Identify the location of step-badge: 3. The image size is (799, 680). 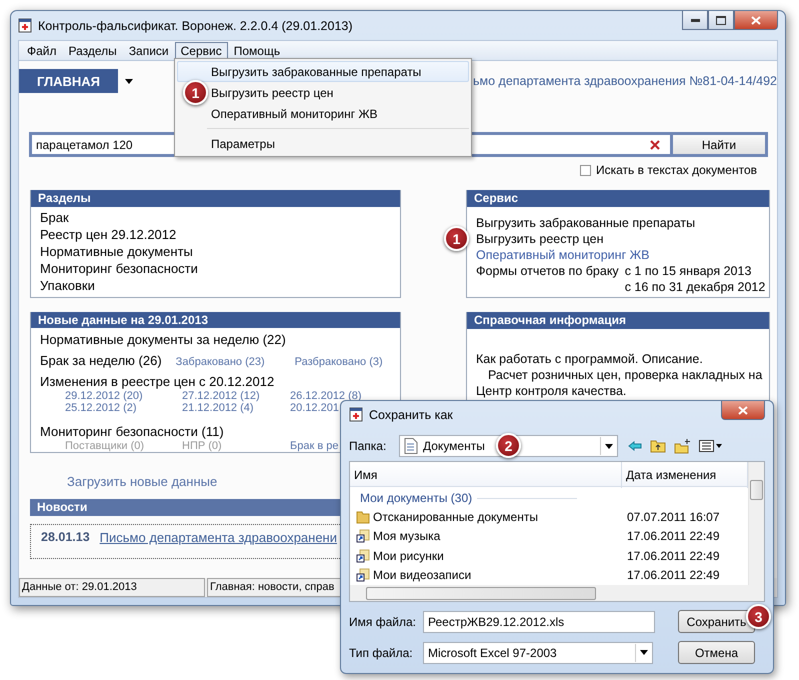
(758, 616).